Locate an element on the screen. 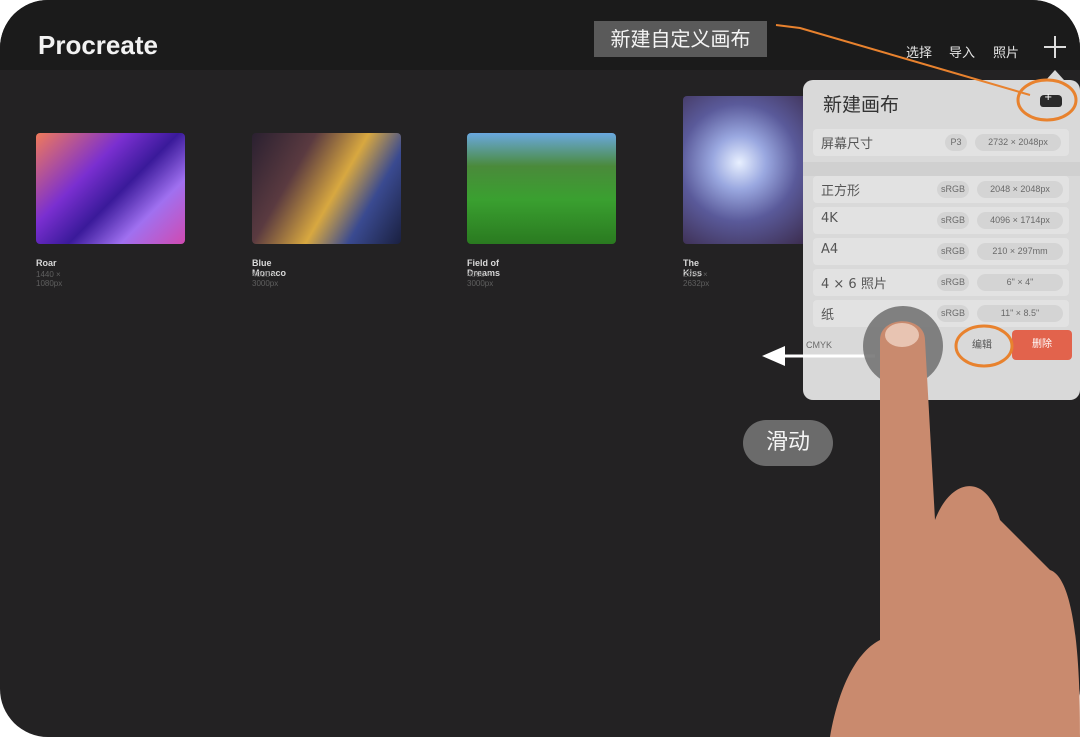 This screenshot has height=737, width=1080. photo-button: 照片 is located at coordinates (1006, 51).